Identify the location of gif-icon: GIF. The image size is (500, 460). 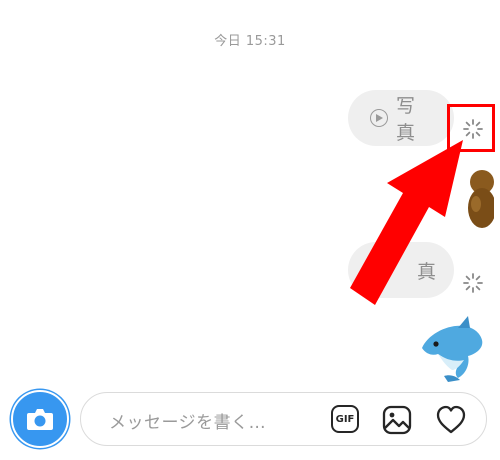
(345, 419).